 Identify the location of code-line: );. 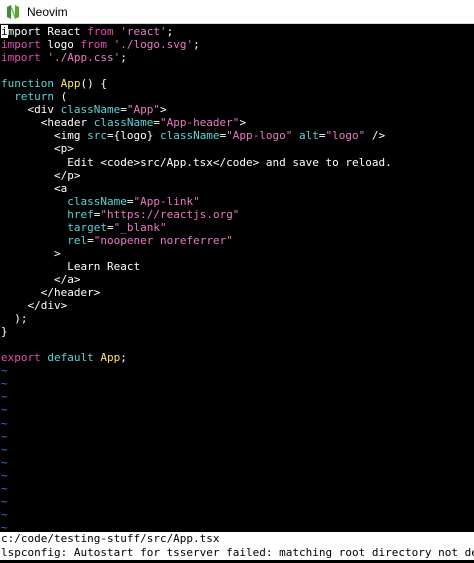
(14, 319).